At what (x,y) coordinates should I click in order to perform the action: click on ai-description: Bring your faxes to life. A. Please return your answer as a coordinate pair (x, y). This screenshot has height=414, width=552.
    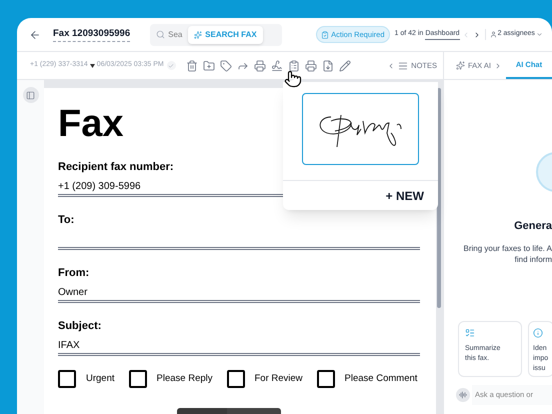
    Looking at the image, I should click on (508, 248).